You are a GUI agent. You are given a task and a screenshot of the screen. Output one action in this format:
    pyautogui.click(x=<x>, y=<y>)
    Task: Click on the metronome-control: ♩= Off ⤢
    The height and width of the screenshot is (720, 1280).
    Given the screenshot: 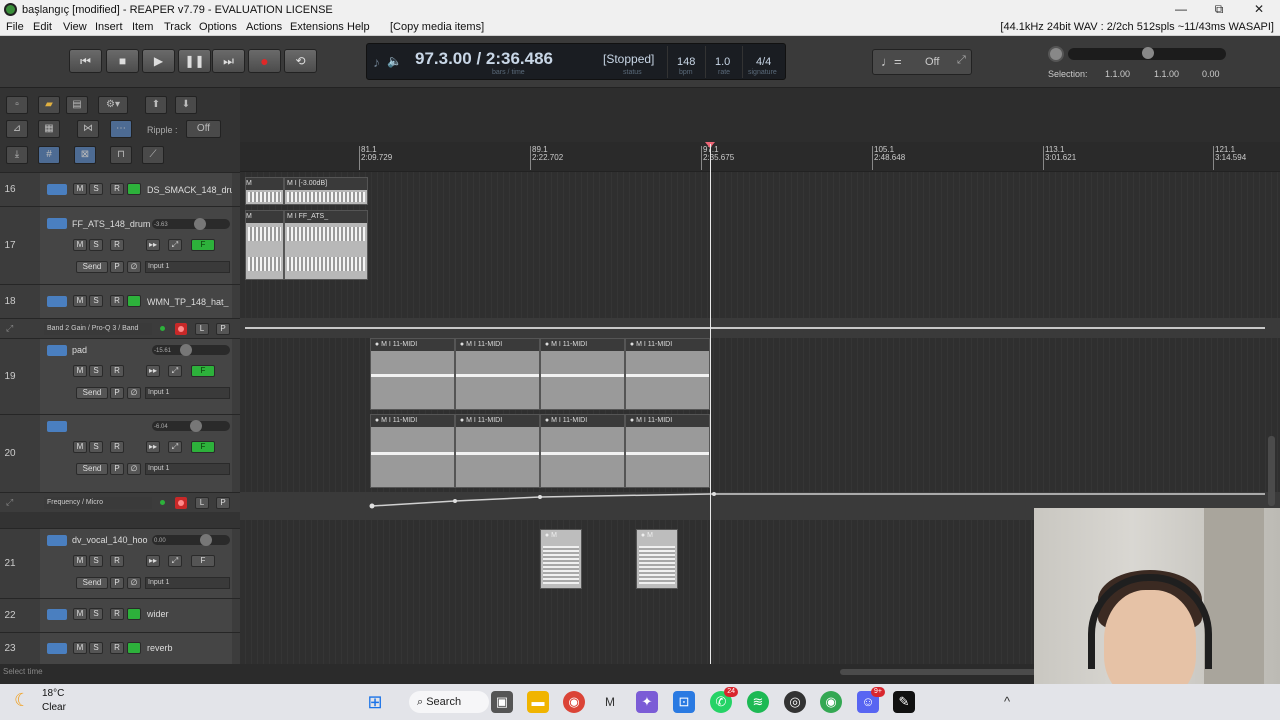 What is the action you would take?
    pyautogui.click(x=922, y=62)
    